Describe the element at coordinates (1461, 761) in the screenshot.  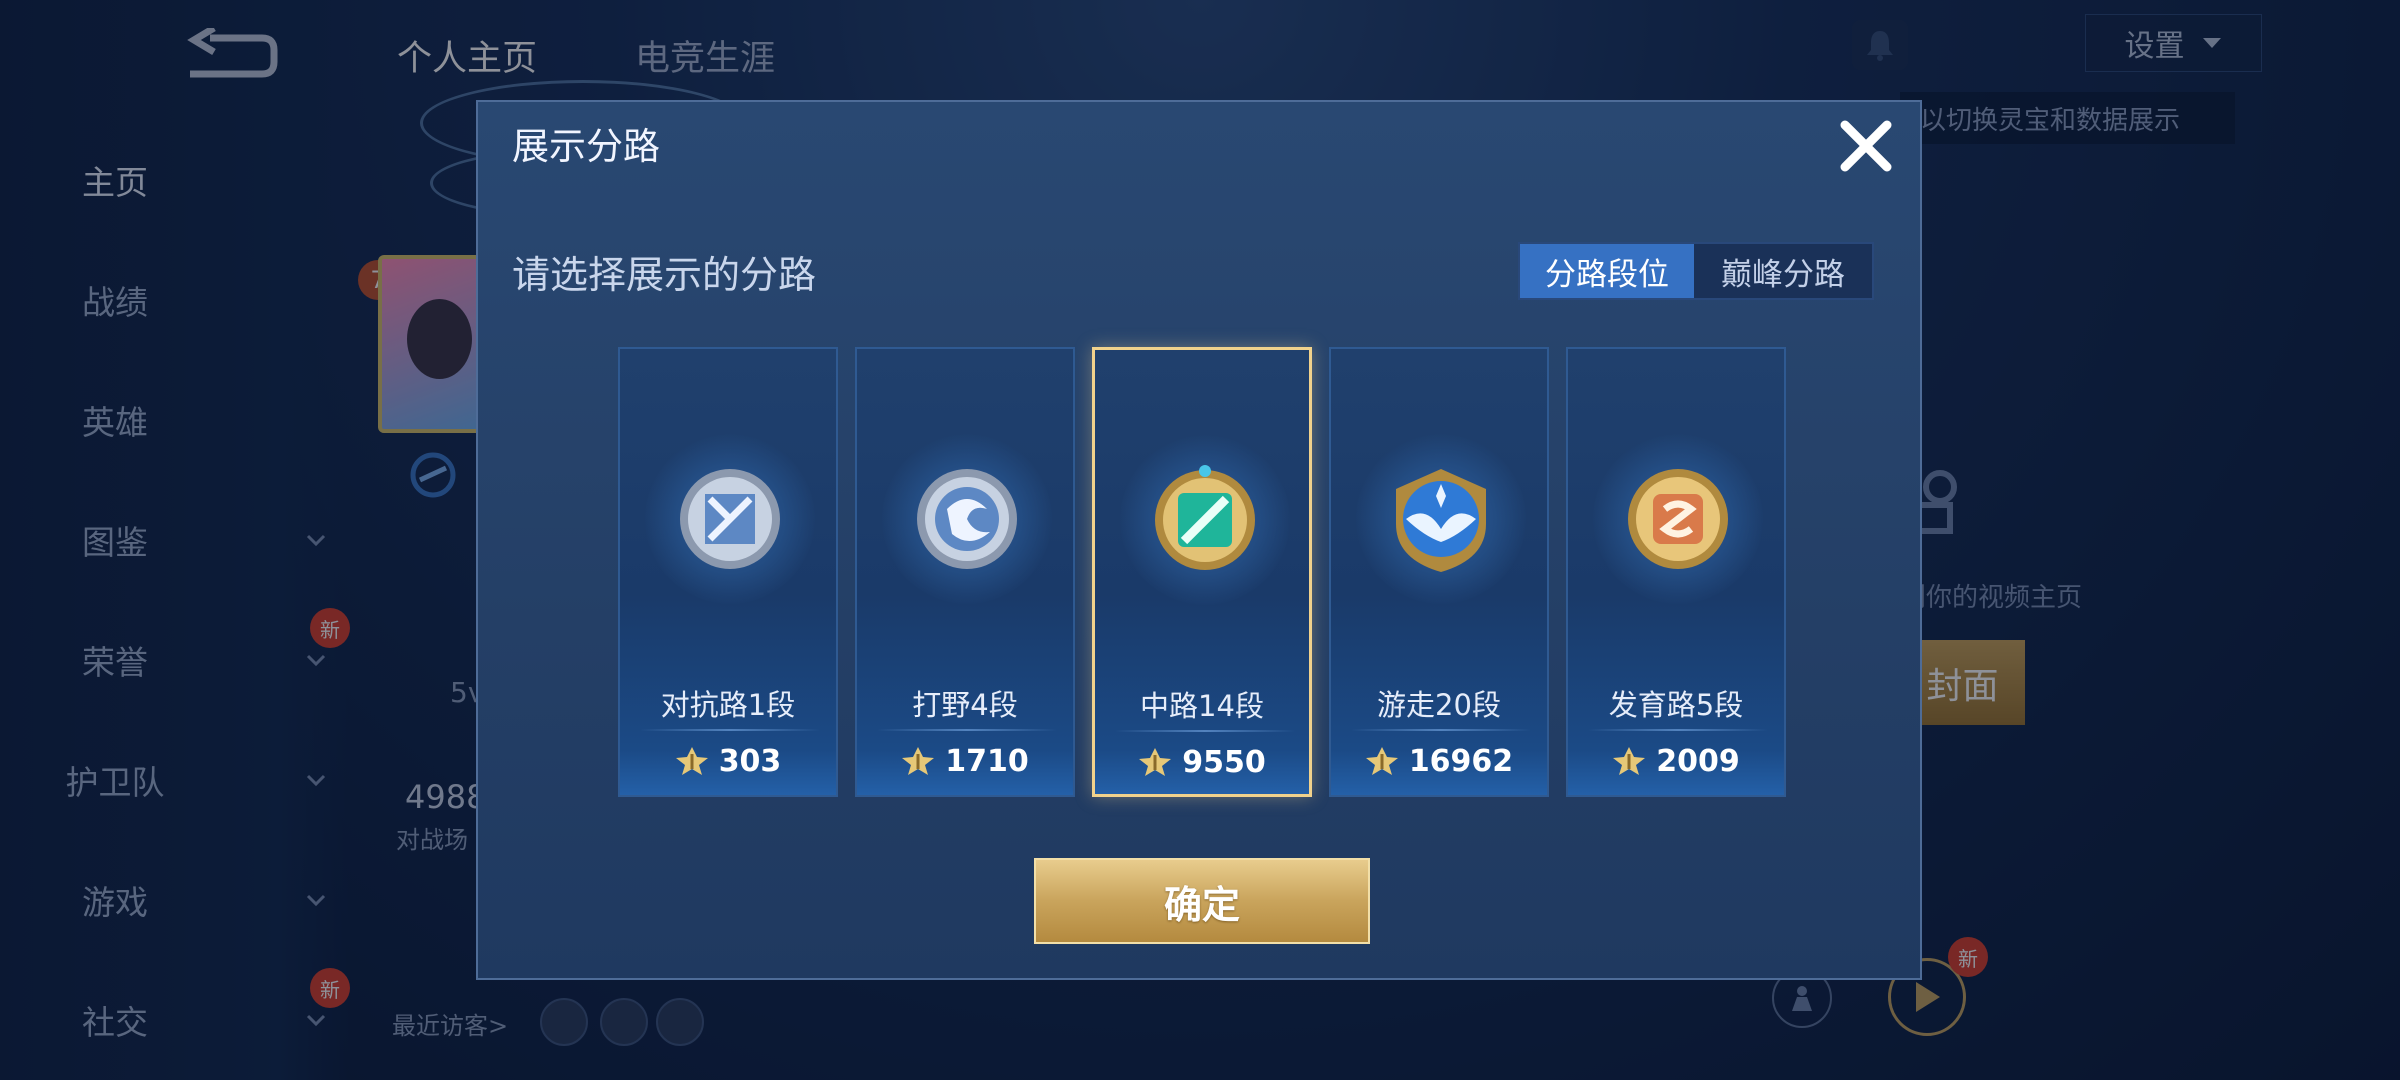
I see `lane-score-value: 16962` at that location.